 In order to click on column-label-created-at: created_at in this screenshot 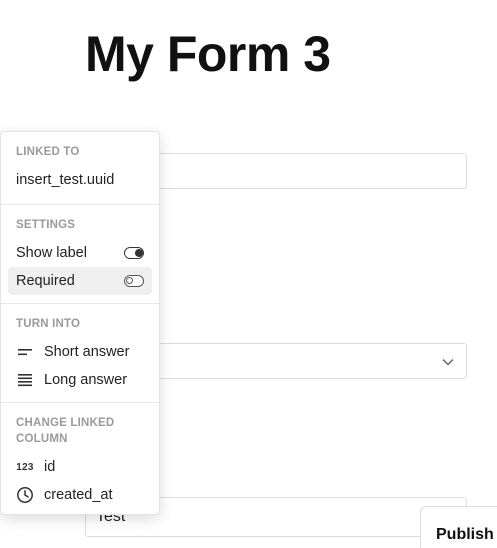, I will do `click(78, 495)`.